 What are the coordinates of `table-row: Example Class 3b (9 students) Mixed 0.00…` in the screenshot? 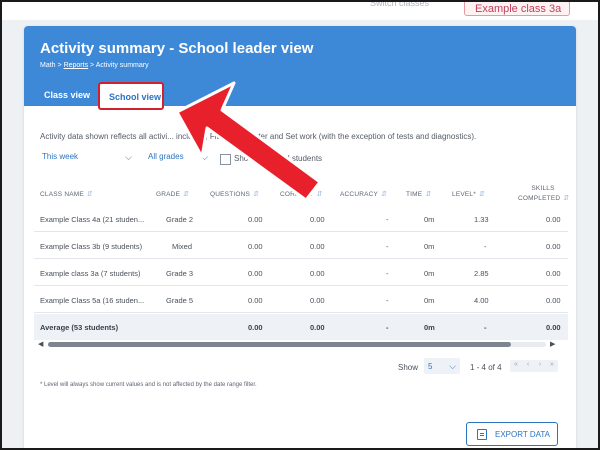 It's located at (301, 246).